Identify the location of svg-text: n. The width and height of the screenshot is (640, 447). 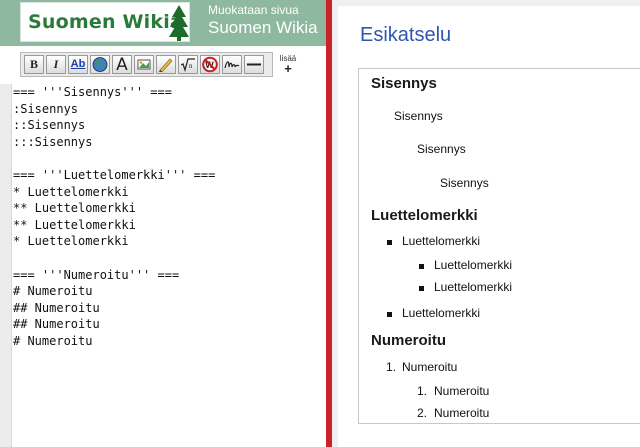
(191, 66).